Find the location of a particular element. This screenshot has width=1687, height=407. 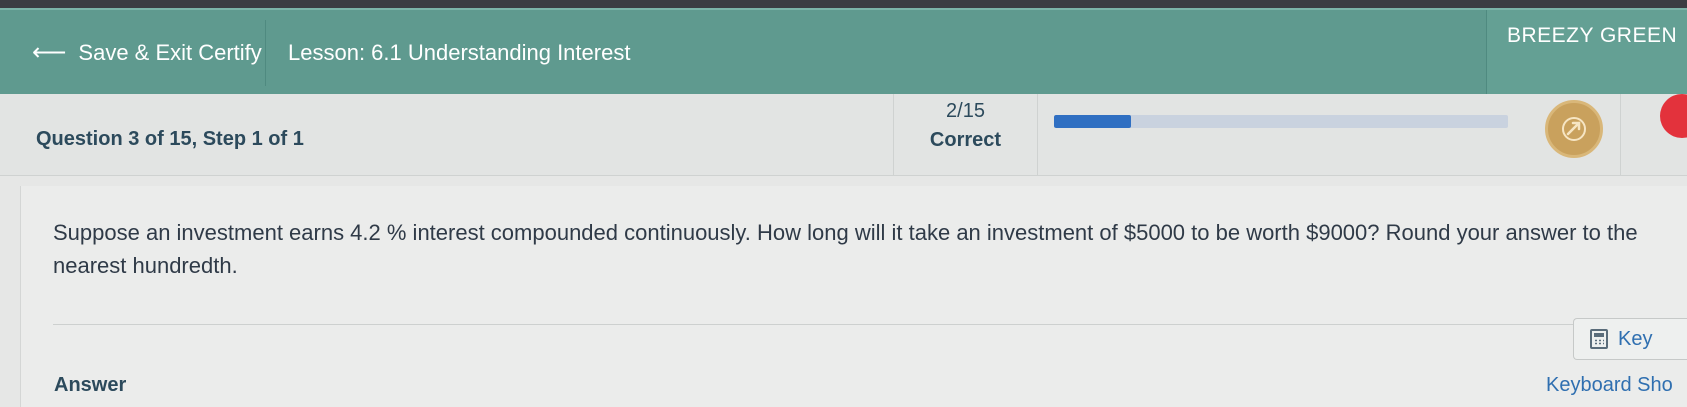

keypad-button: Key is located at coordinates (1630, 339).